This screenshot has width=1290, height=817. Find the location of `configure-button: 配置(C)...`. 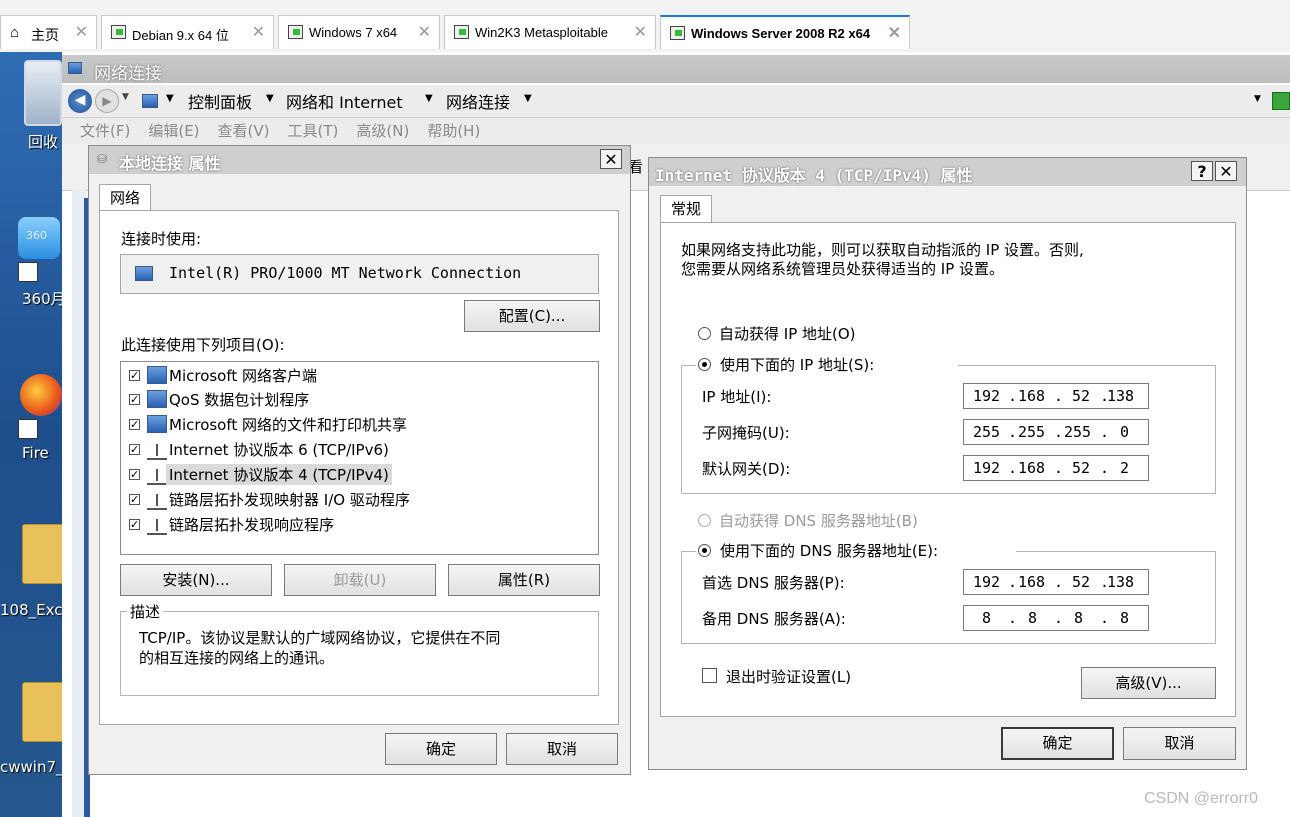

configure-button: 配置(C)... is located at coordinates (532, 316).